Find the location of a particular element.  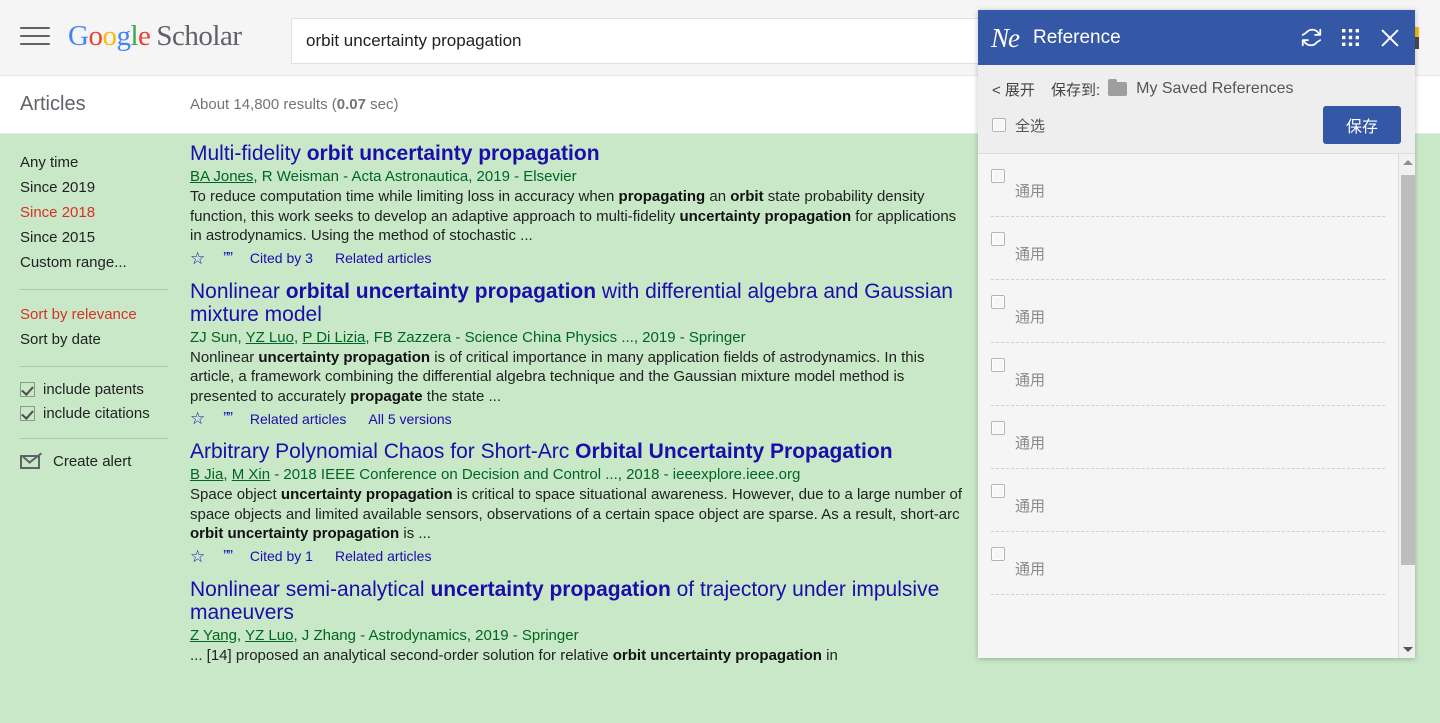

logo-letter-l: l is located at coordinates (134, 36).